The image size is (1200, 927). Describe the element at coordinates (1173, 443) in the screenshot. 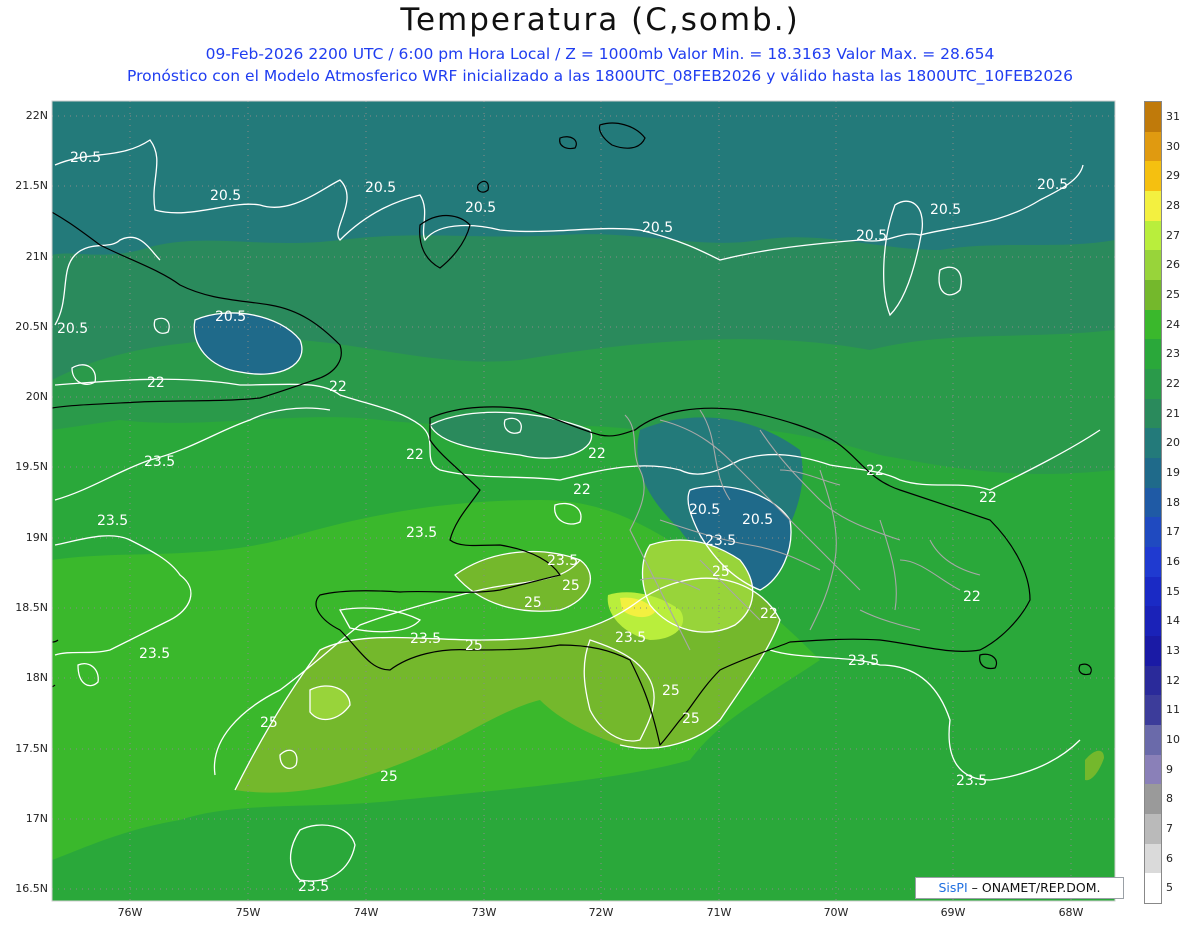

I see `colorbar-label: 20` at that location.